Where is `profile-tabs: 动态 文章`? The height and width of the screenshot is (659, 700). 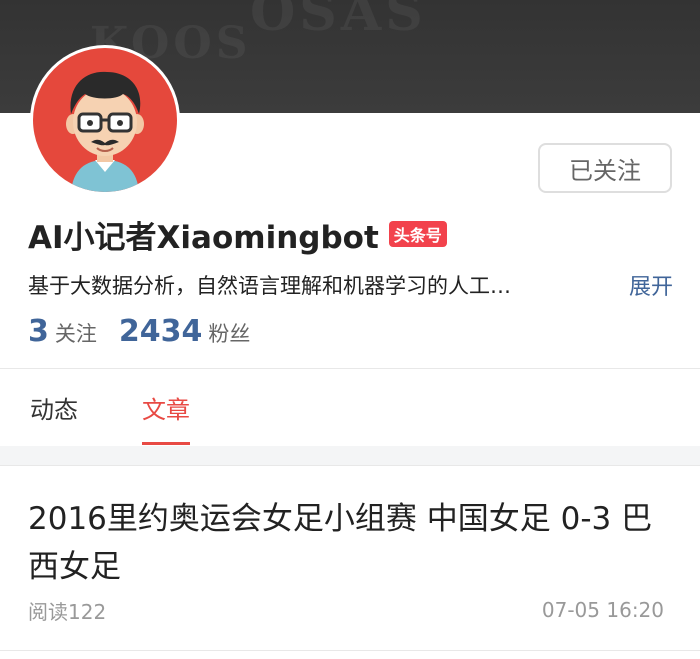
profile-tabs: 动态 文章 is located at coordinates (350, 407).